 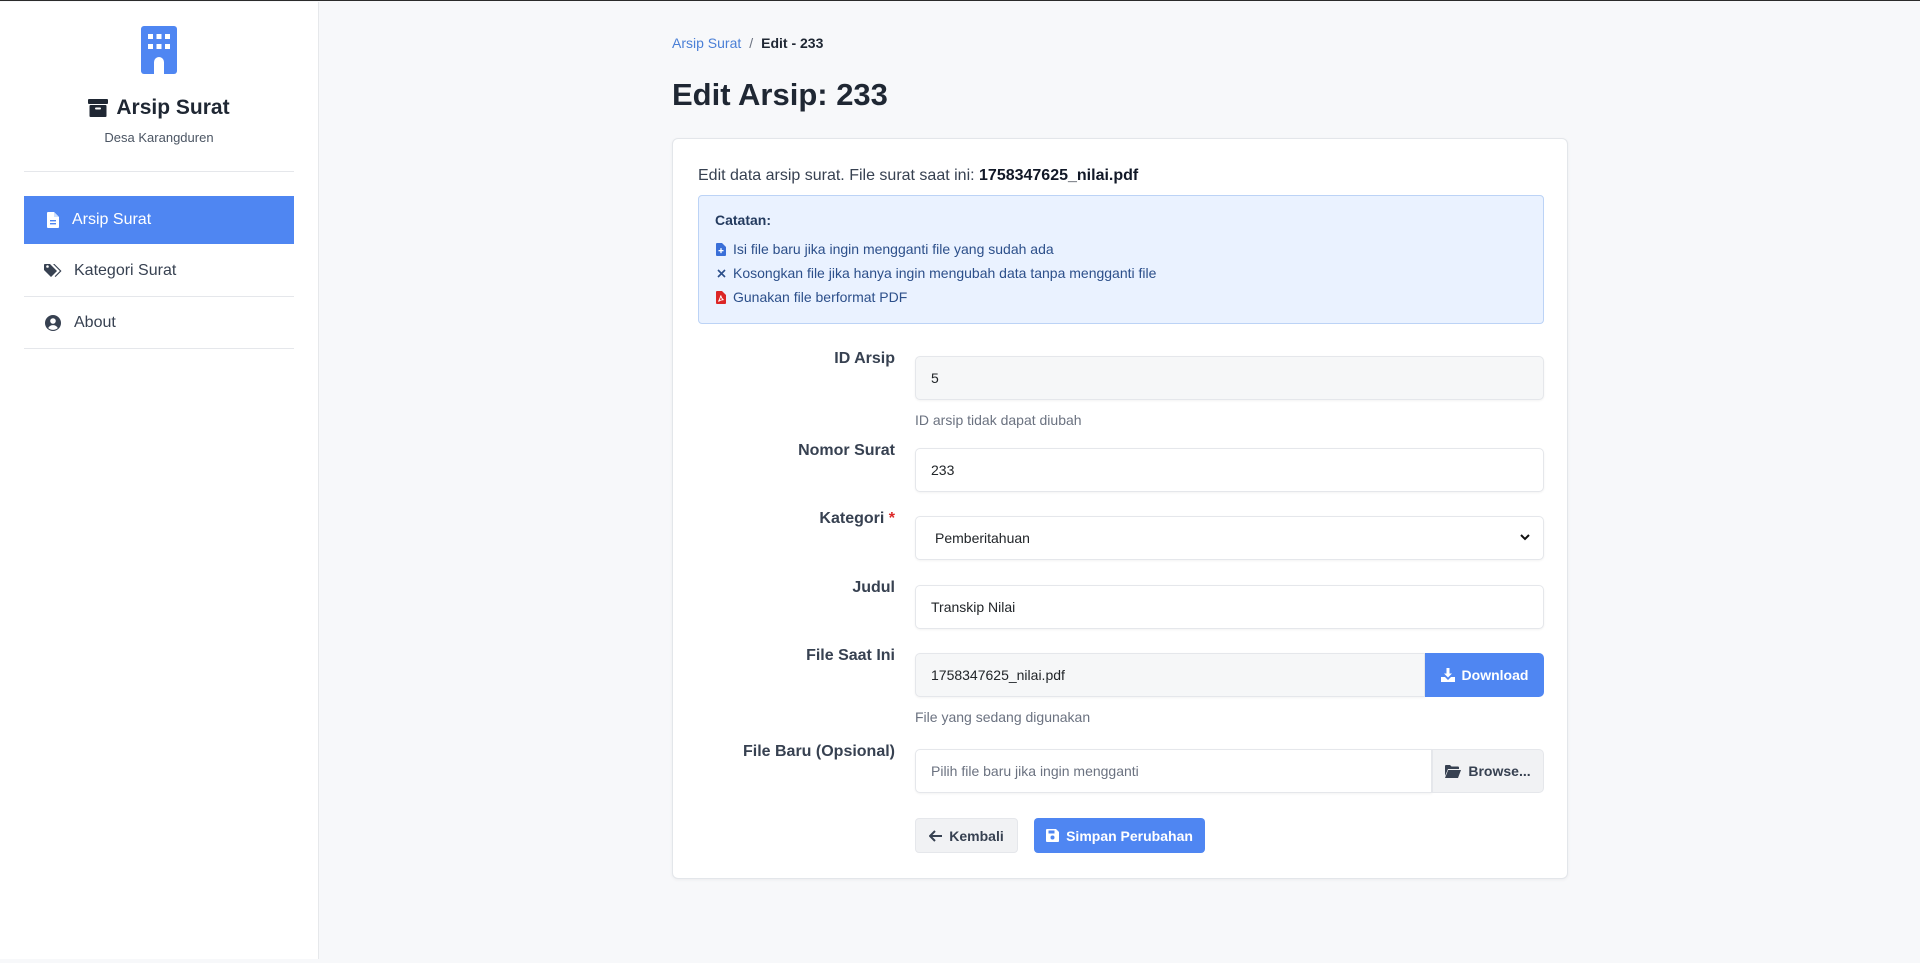 What do you see at coordinates (780, 94) in the screenshot?
I see `page-title: Edit Arsip: 233` at bounding box center [780, 94].